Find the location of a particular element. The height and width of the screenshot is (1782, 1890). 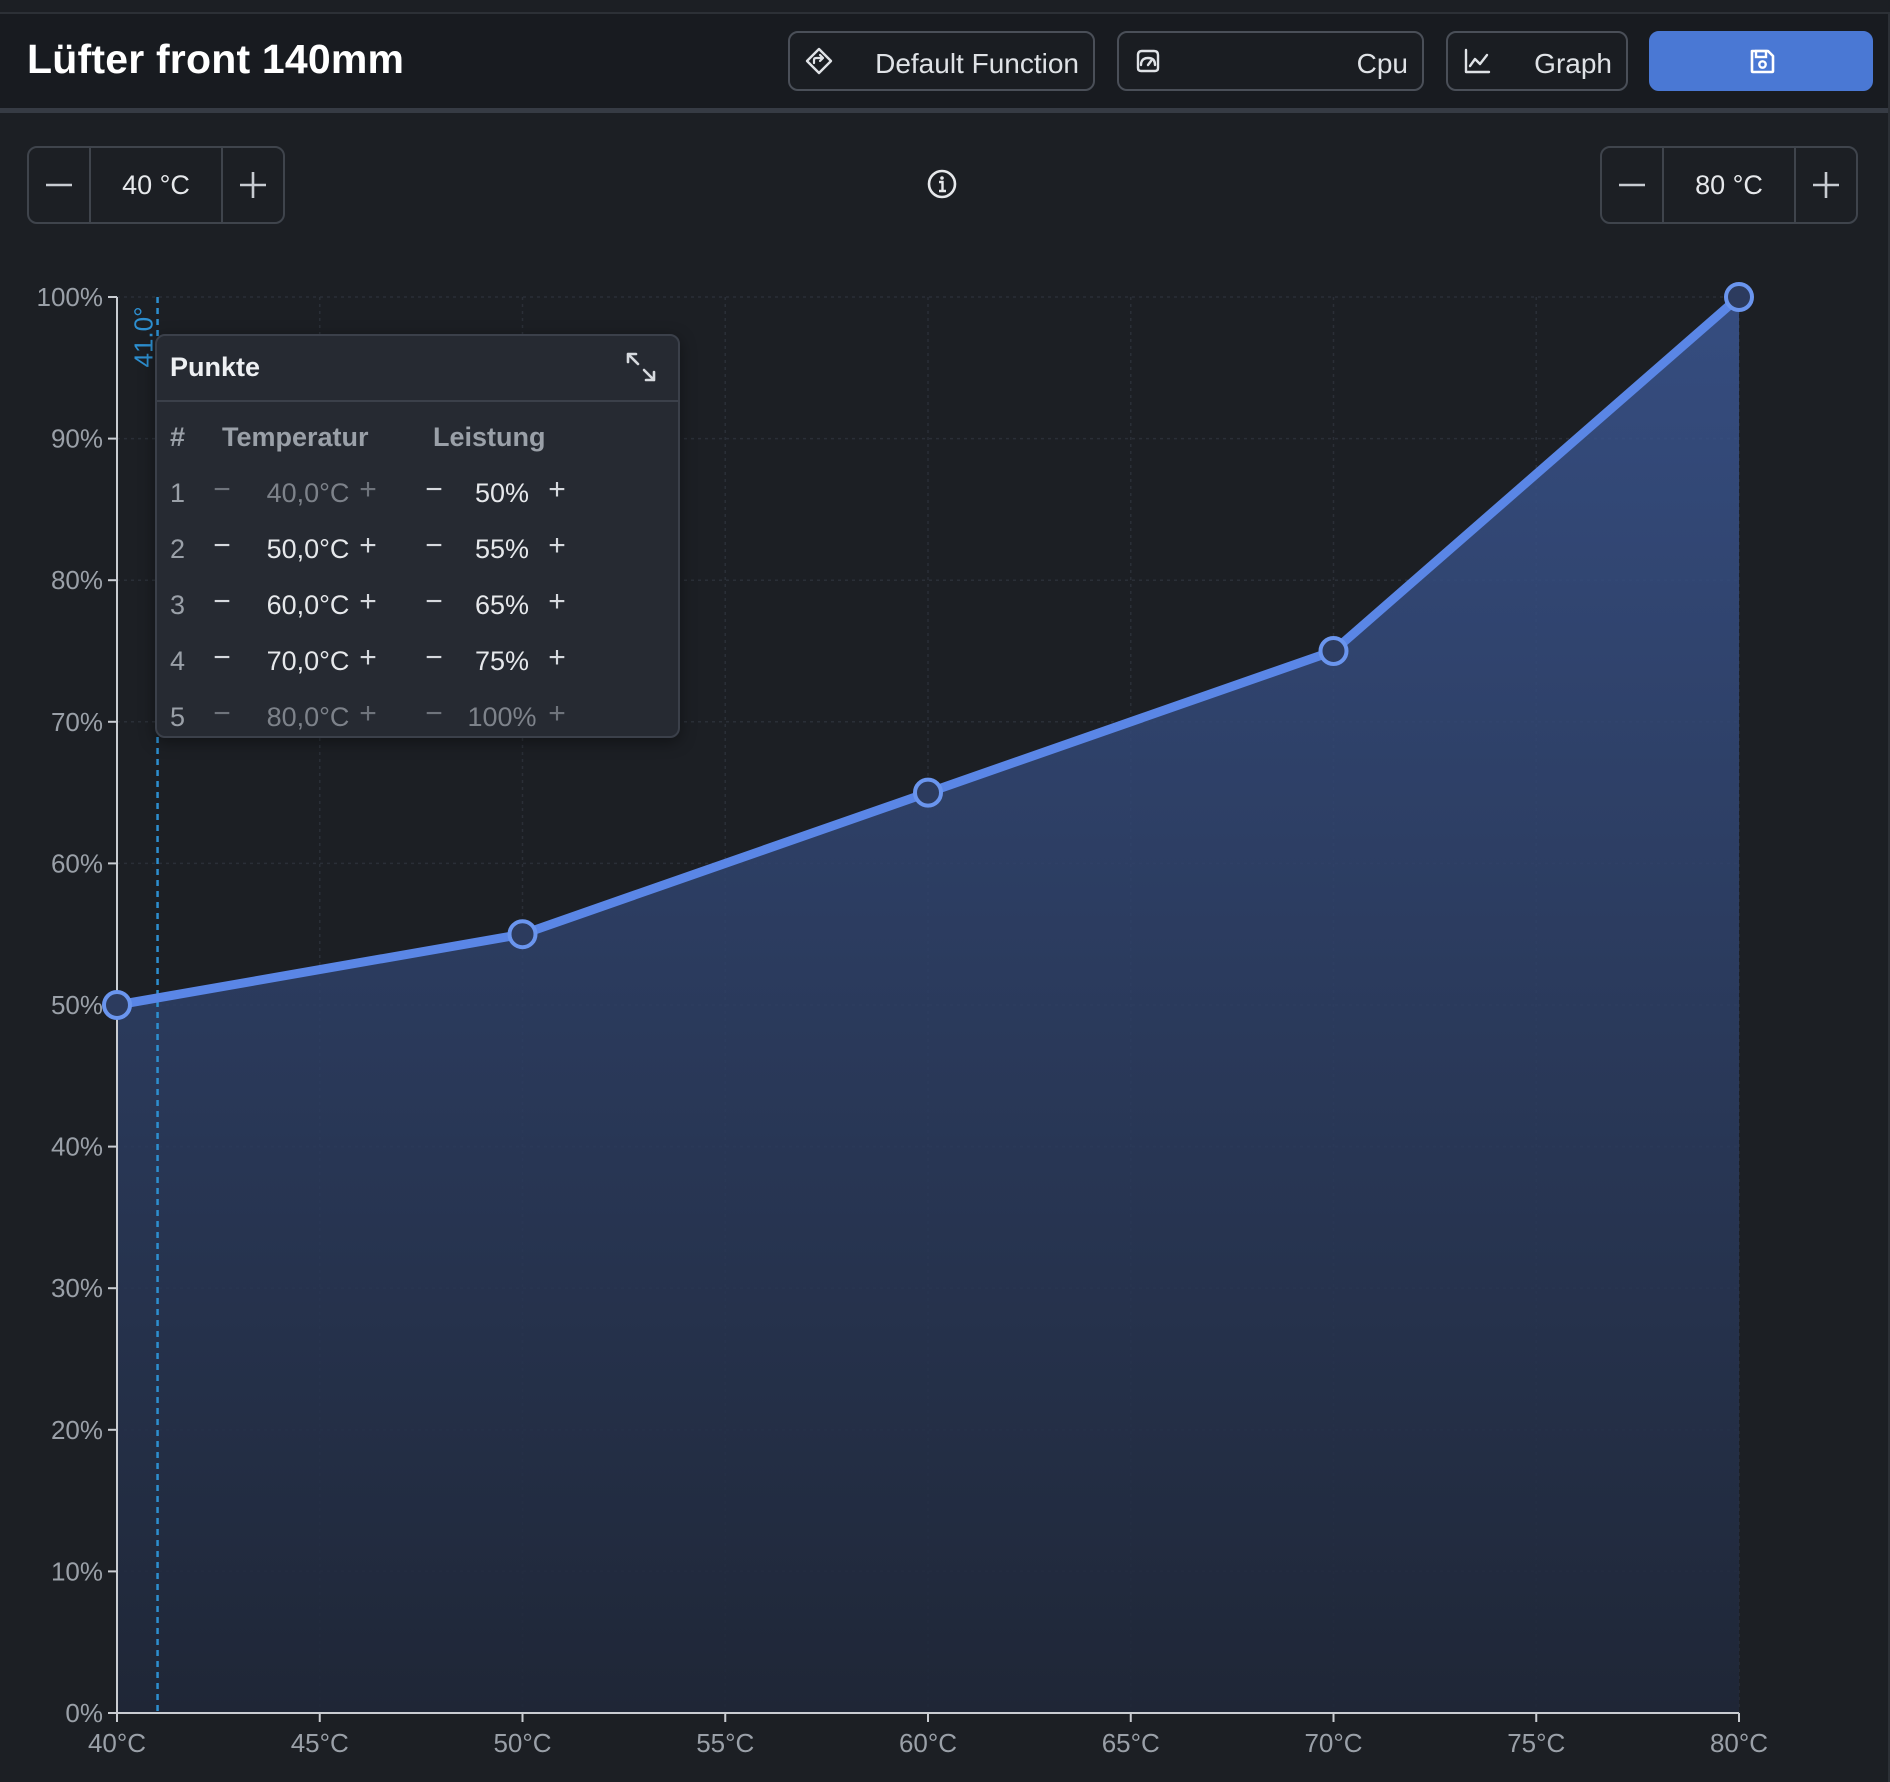

x-tick-label: 60°C is located at coordinates (928, 1743).